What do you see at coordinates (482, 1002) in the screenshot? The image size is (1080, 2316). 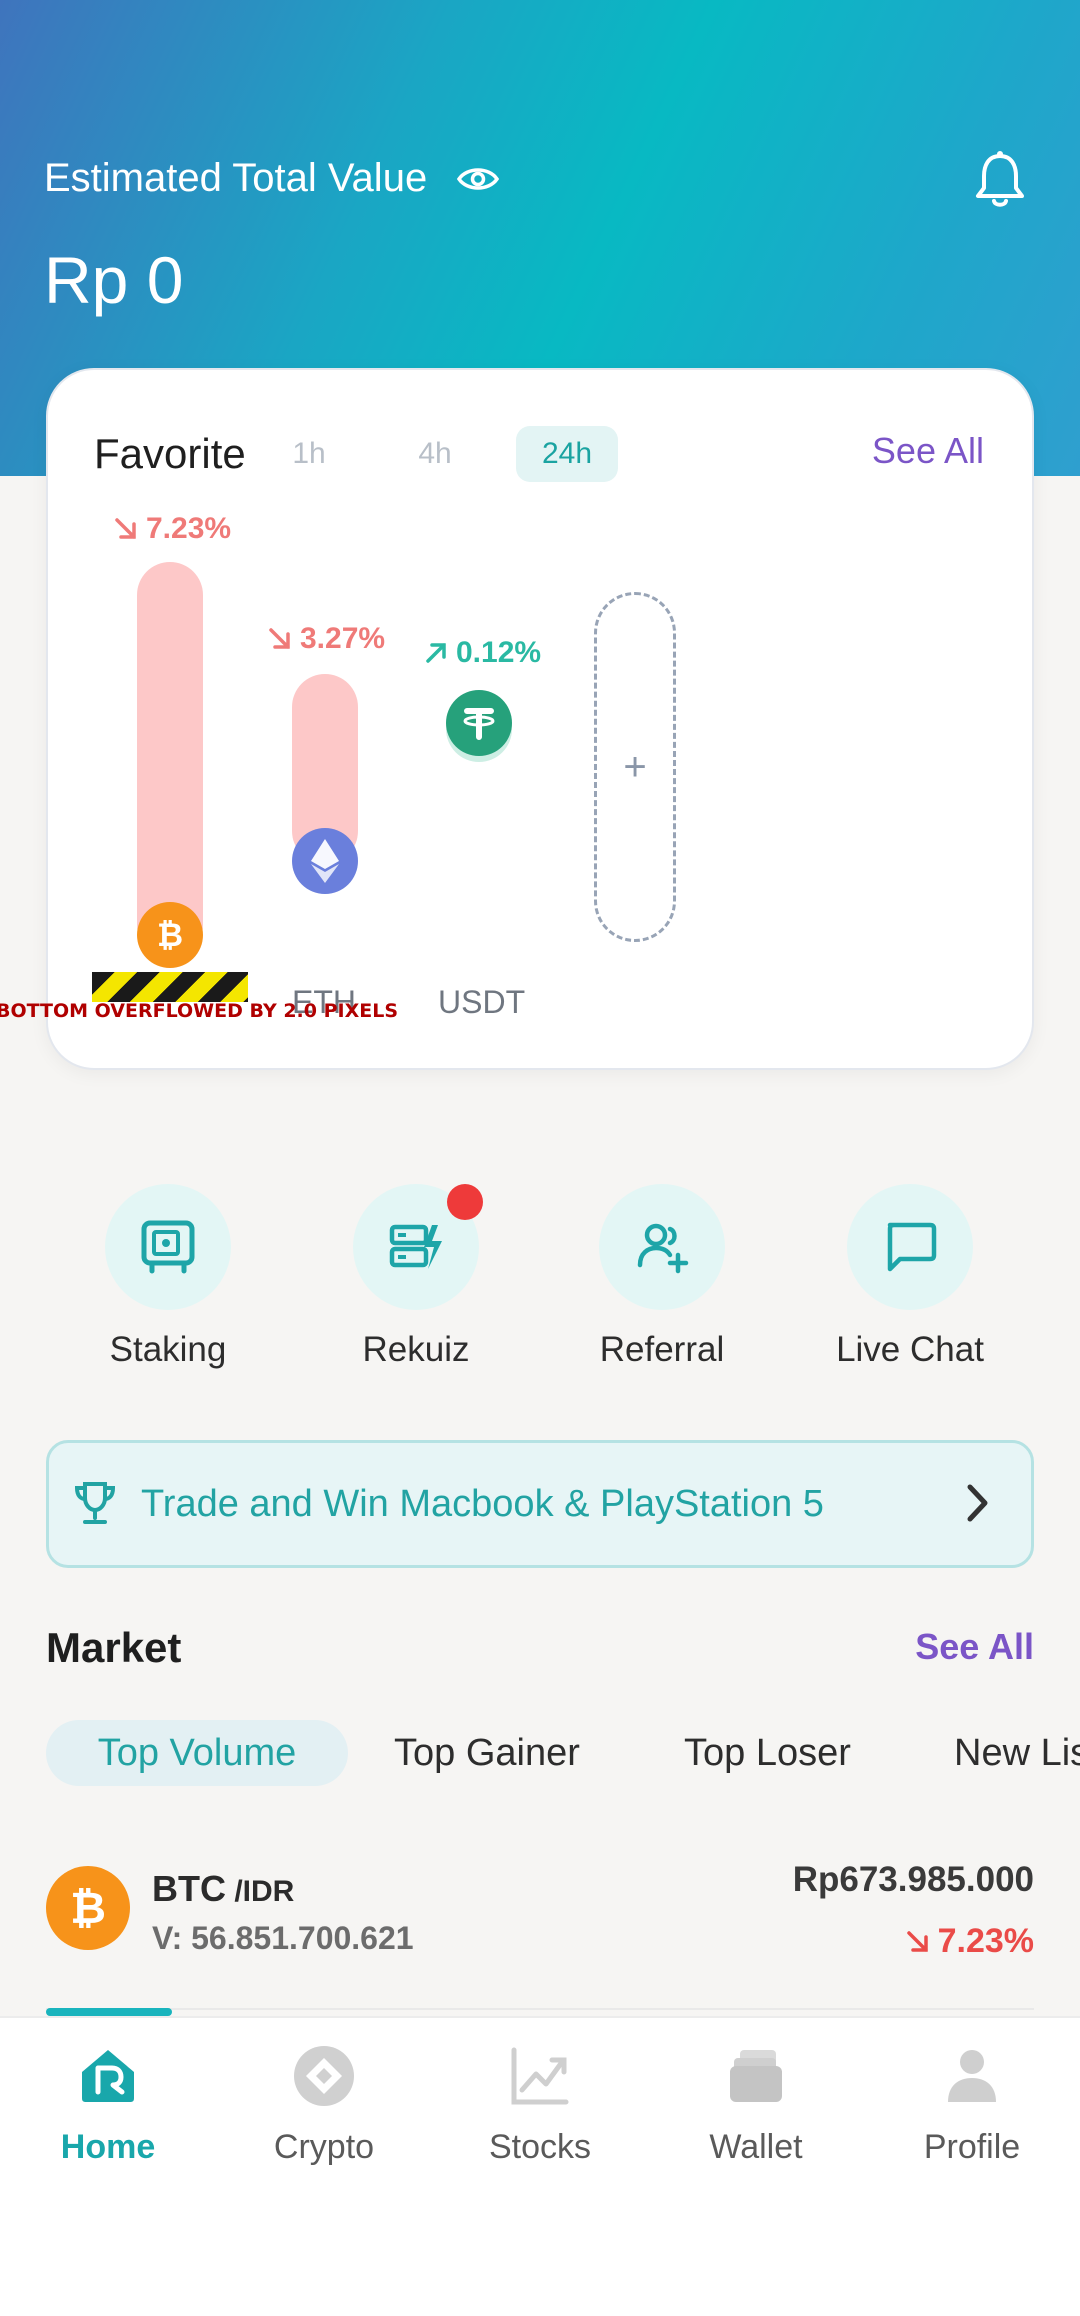 I see `usdt-symbol: USDT` at bounding box center [482, 1002].